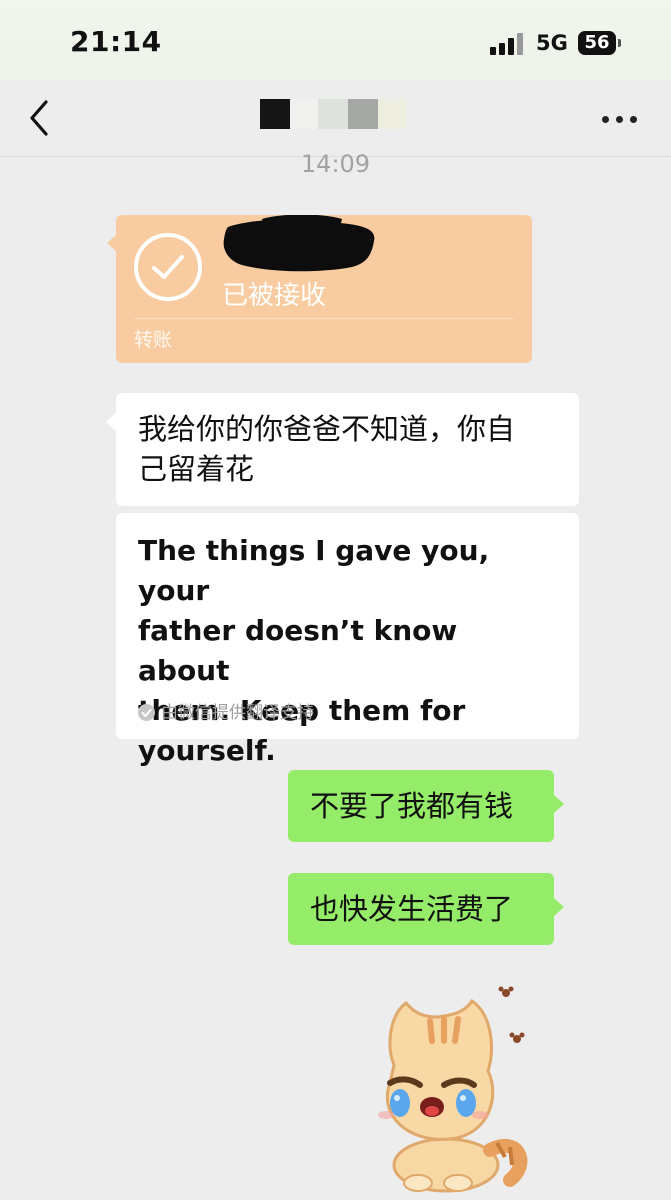 Image resolution: width=671 pixels, height=1200 pixels. I want to click on transfer-divider, so click(324, 318).